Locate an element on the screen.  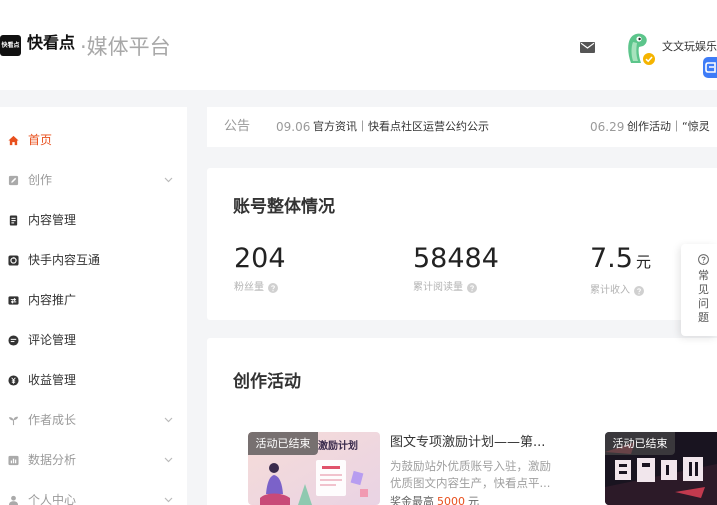
sidebar-item-content-management: 内容管理 is located at coordinates (93, 220).